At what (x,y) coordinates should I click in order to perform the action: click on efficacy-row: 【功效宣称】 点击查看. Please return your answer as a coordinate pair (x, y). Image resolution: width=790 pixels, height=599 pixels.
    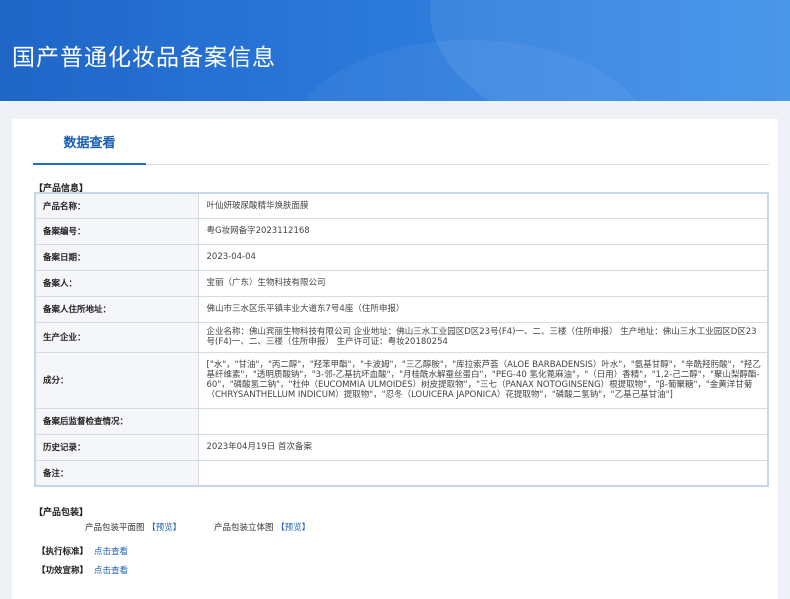
    Looking at the image, I should click on (82, 570).